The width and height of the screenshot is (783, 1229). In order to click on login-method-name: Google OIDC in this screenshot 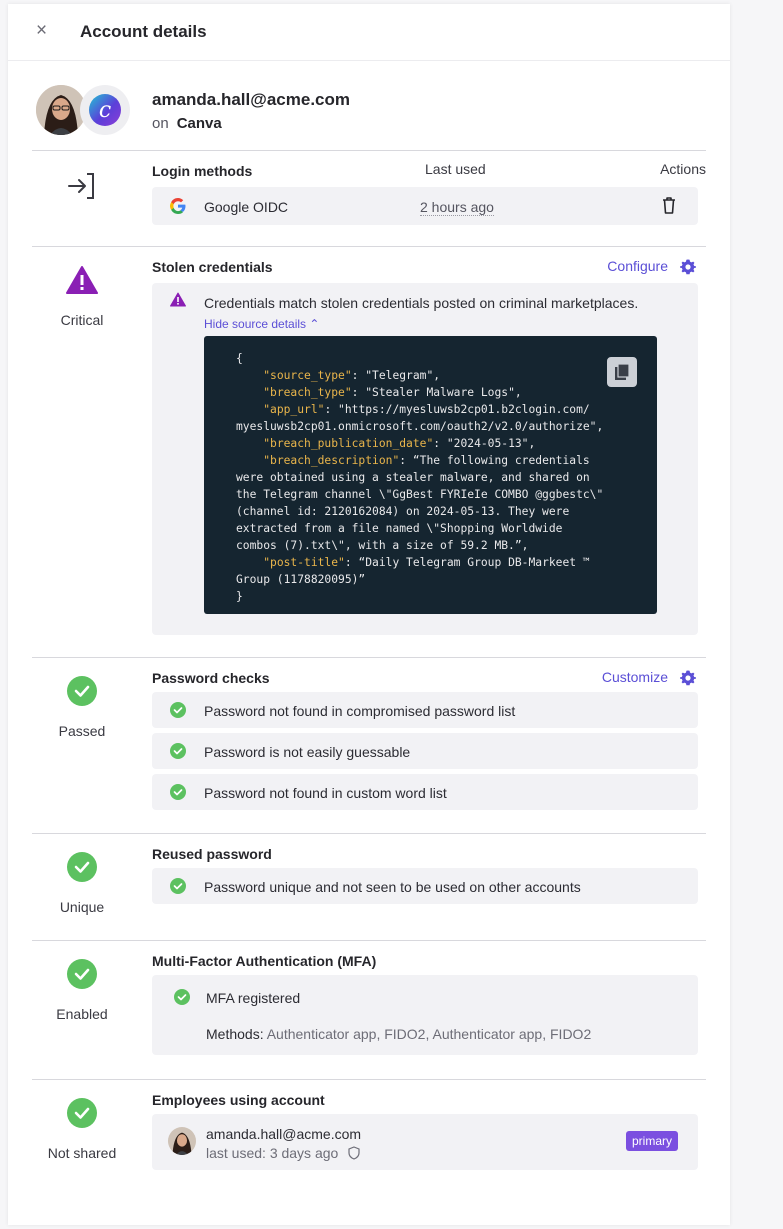, I will do `click(246, 207)`.